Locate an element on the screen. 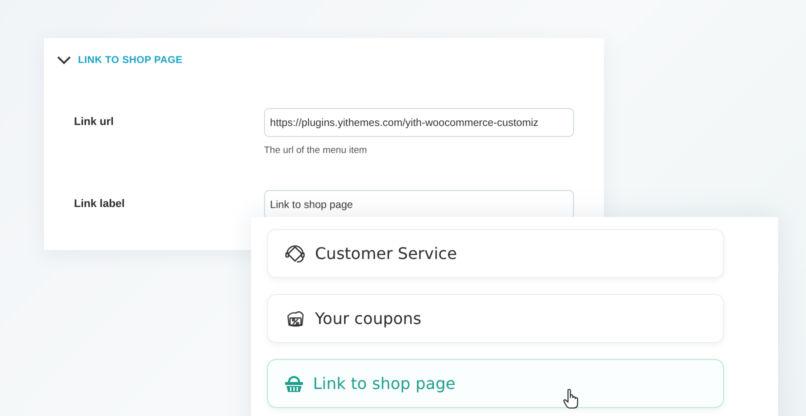 The width and height of the screenshot is (806, 416). hand-cursor-icon is located at coordinates (571, 399).